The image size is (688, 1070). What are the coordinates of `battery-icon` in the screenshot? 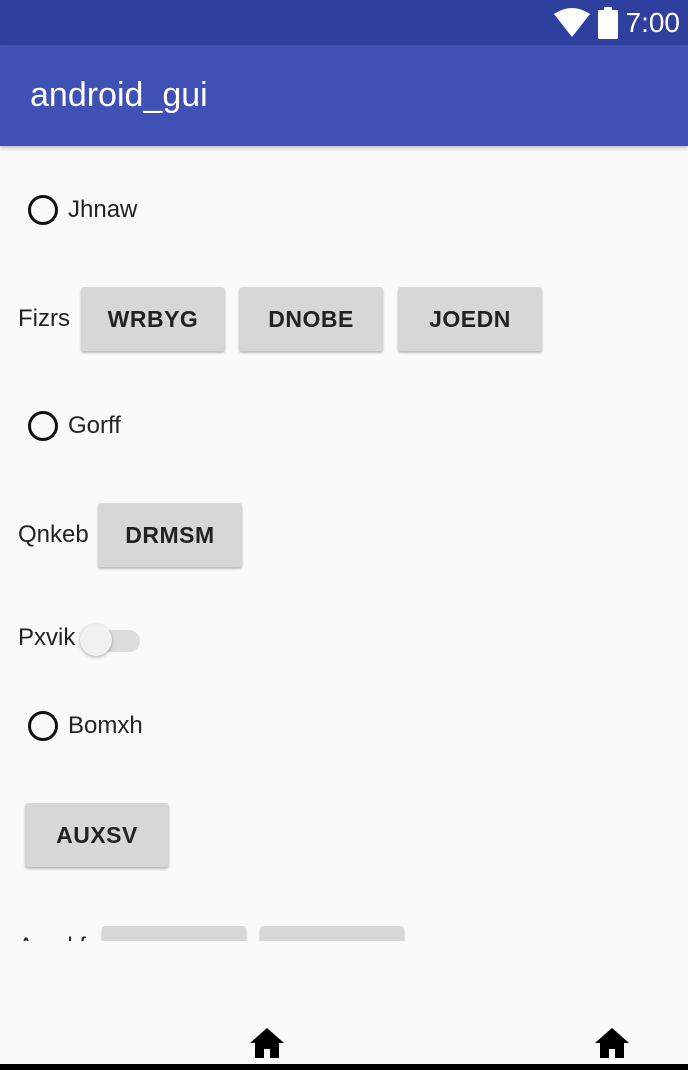 It's located at (607, 22).